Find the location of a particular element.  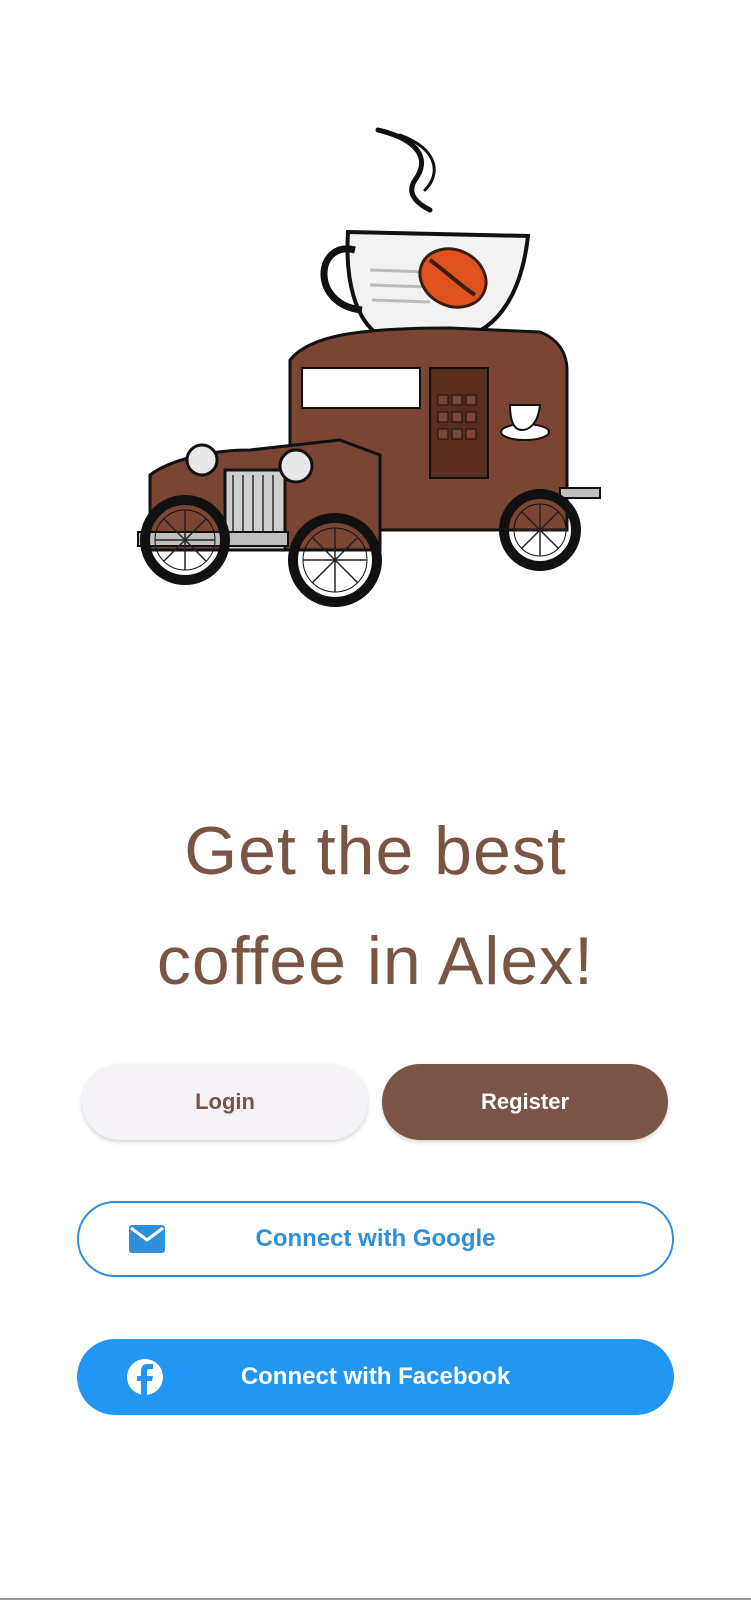

facebook-icon is located at coordinates (145, 1377).